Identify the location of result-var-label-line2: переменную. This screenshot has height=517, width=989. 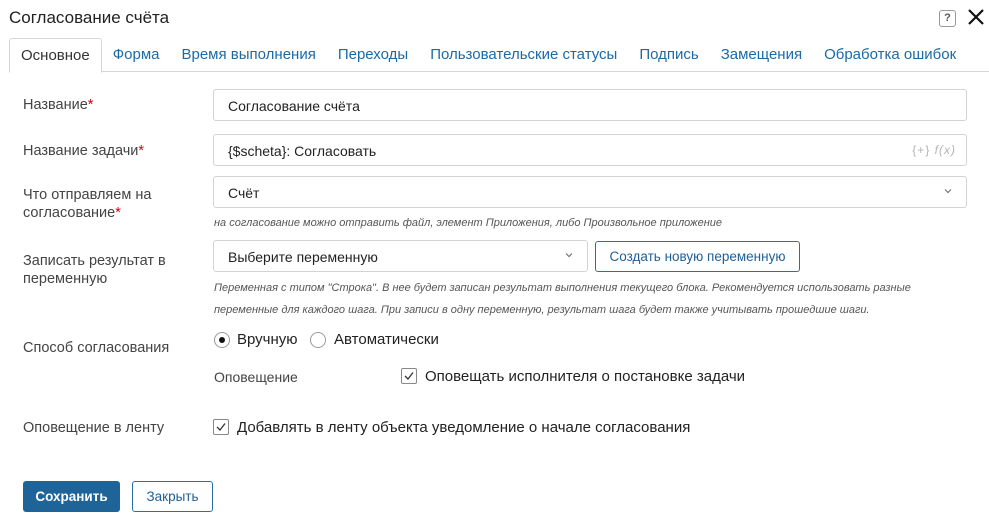
(65, 279).